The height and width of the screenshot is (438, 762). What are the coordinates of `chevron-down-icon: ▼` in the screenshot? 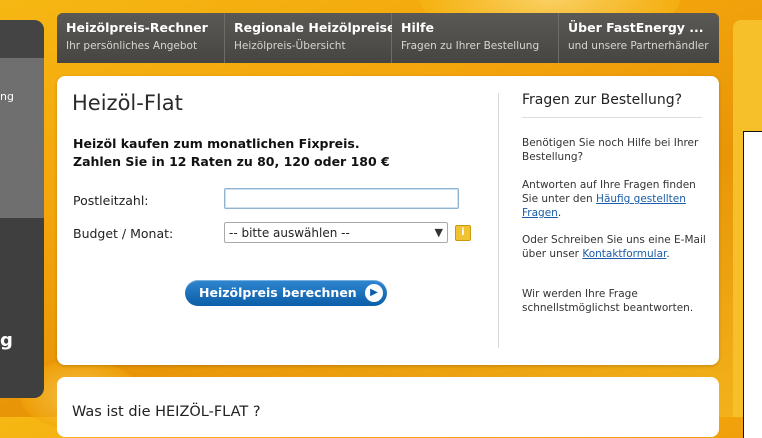 It's located at (438, 232).